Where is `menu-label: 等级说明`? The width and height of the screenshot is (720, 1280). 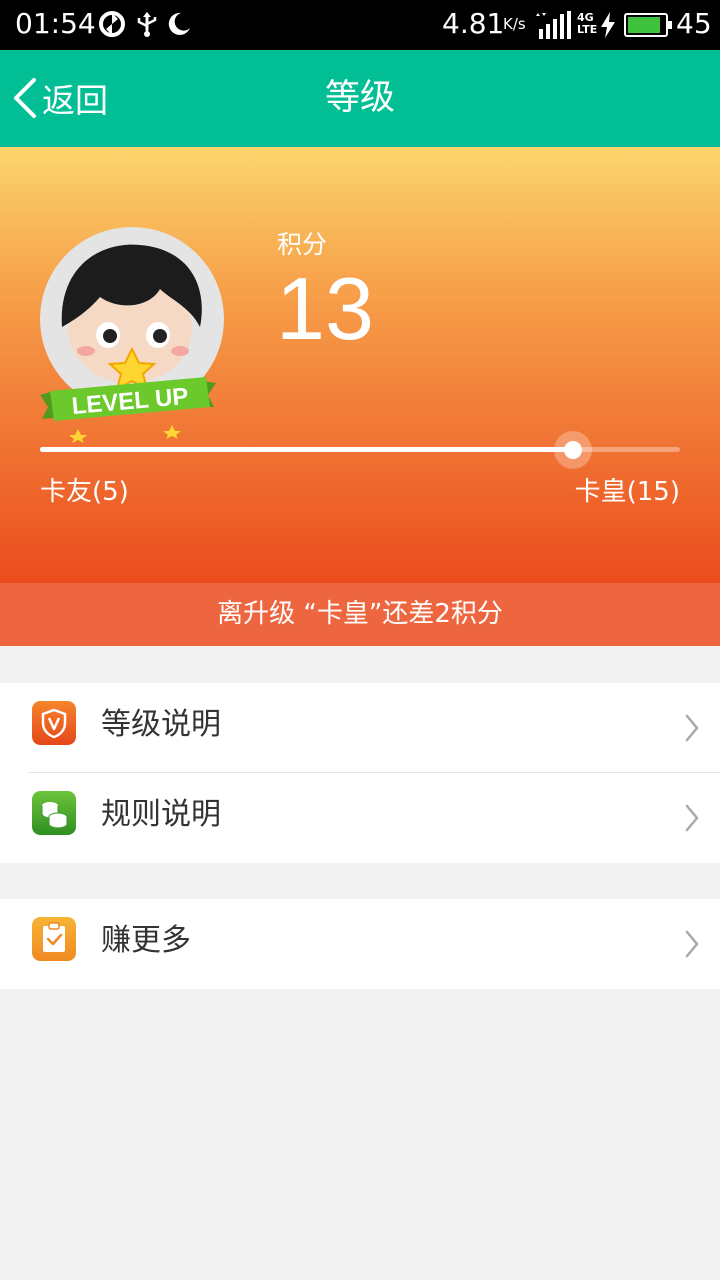
menu-label: 等级说明 is located at coordinates (161, 724).